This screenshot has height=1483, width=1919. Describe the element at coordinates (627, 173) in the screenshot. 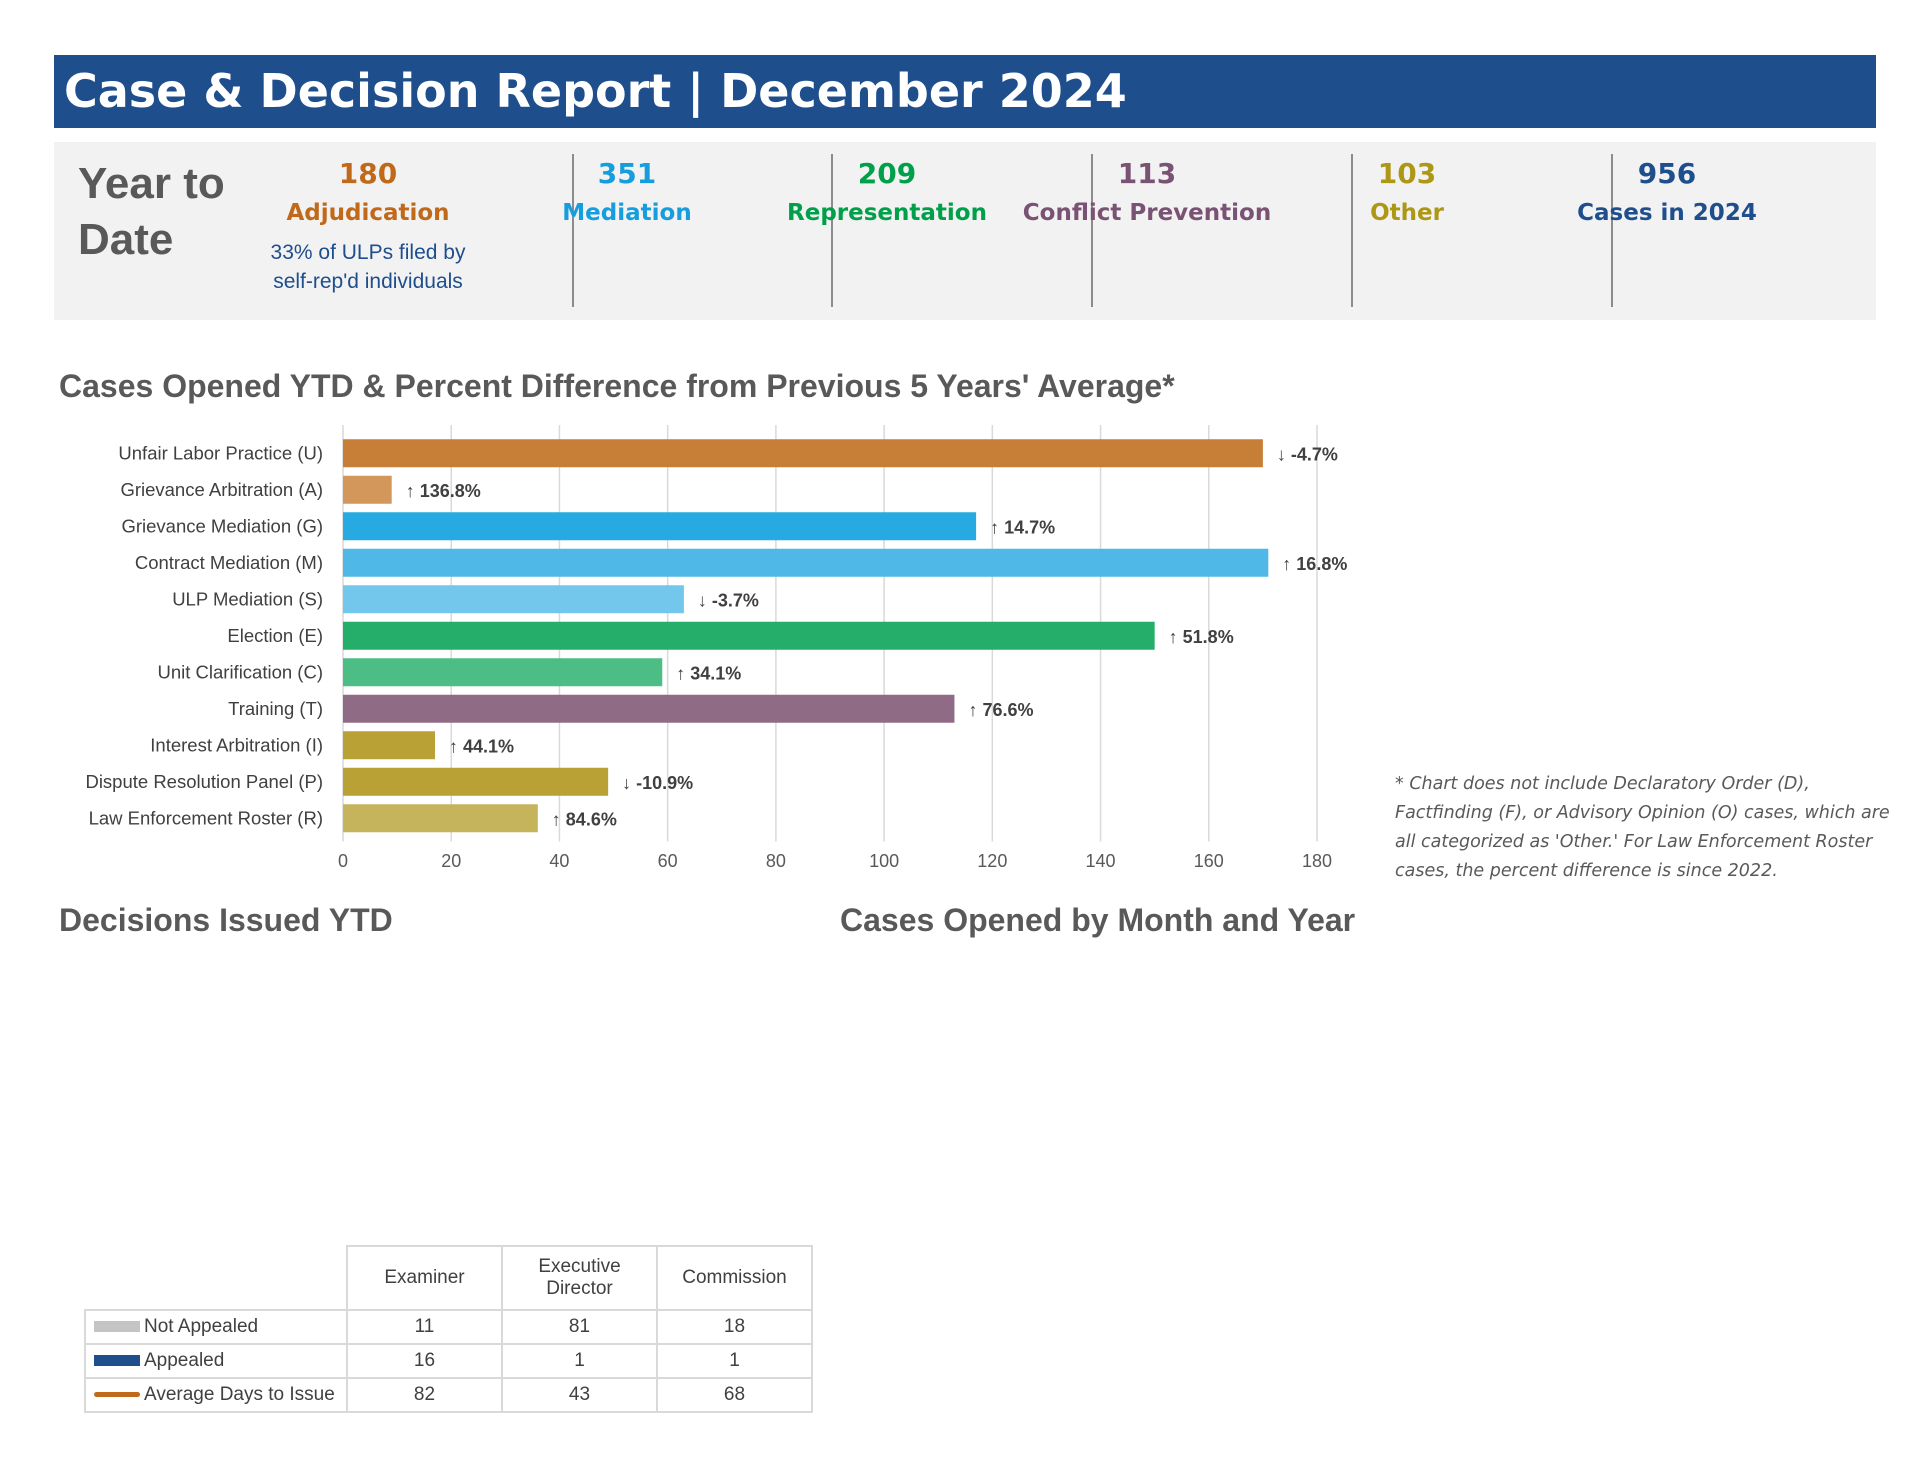

I see `stat-value: 351` at that location.